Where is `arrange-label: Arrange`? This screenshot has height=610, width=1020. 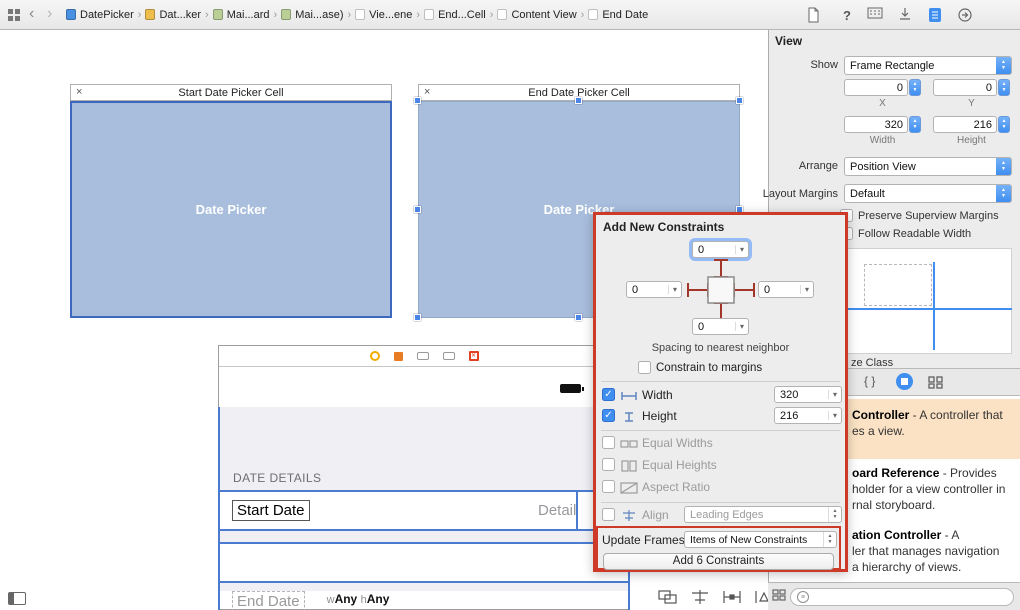 arrange-label: Arrange is located at coordinates (818, 166).